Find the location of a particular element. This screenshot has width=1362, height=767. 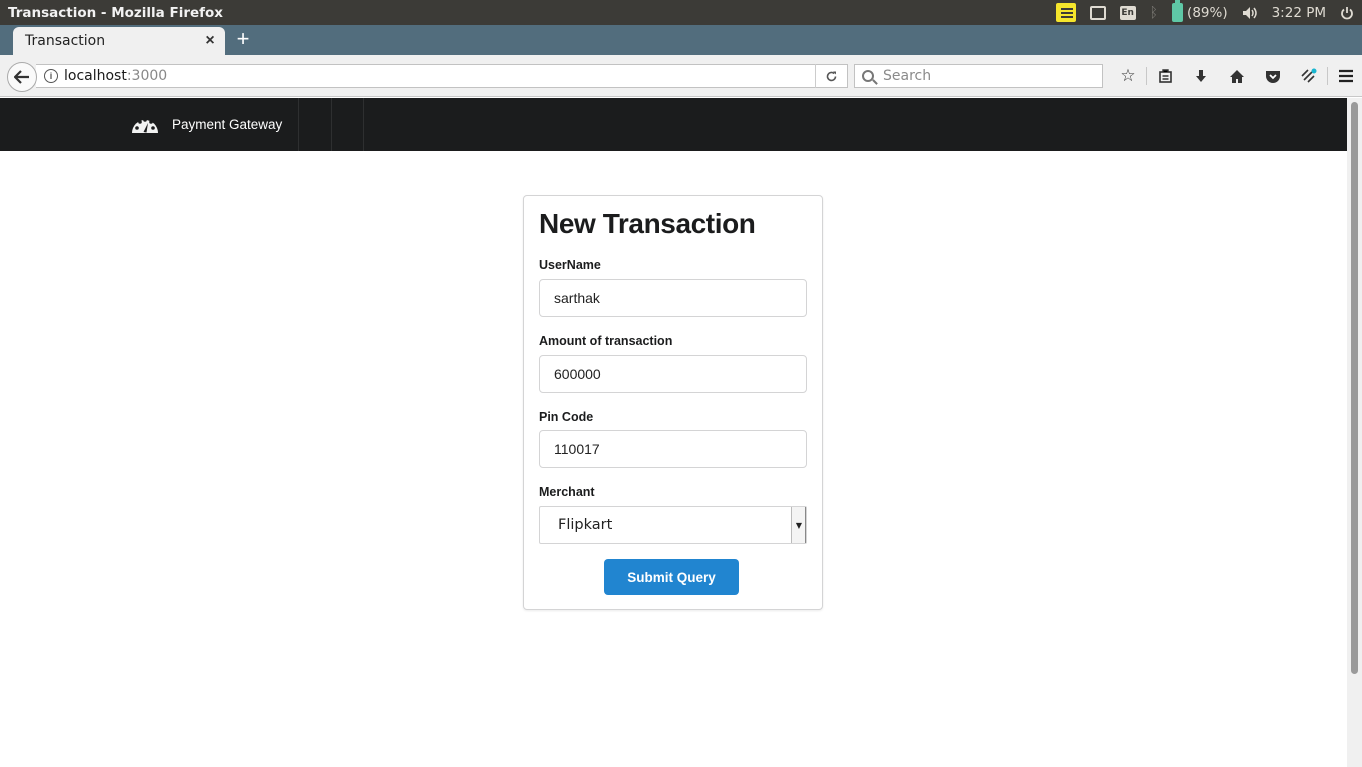

amount-label: Amount of transaction is located at coordinates (606, 341).